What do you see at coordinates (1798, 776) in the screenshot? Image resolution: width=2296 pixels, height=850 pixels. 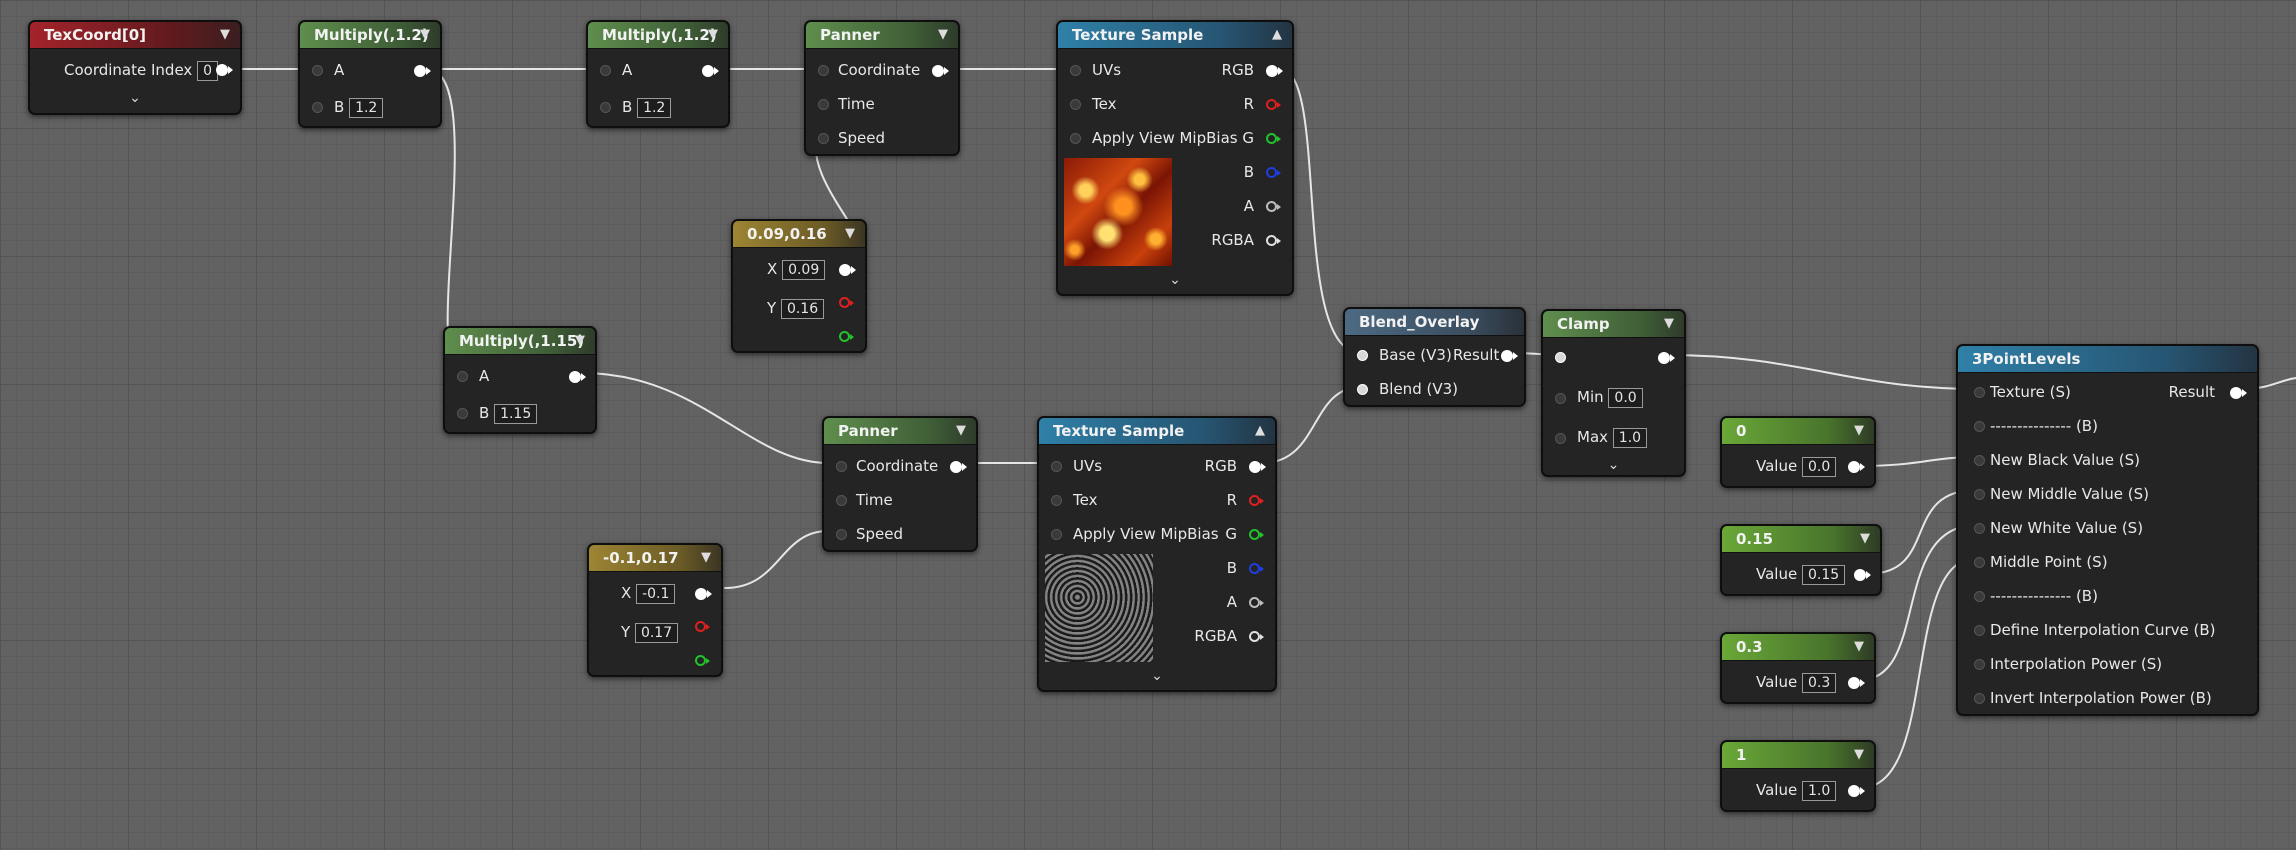 I see `node-scalar-1: 1 ▼ Value 1.0` at bounding box center [1798, 776].